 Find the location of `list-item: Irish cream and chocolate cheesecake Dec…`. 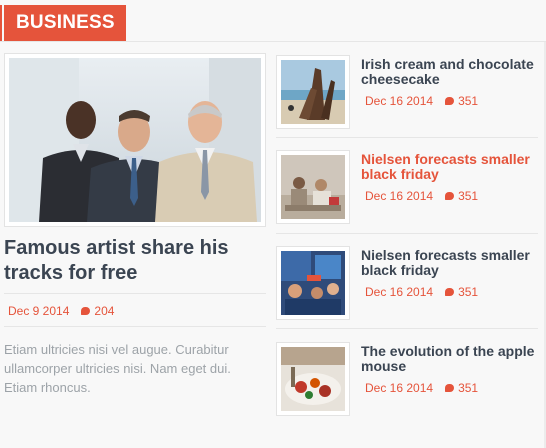

list-item: Irish cream and chocolate cheesecake Dec… is located at coordinates (407, 100).